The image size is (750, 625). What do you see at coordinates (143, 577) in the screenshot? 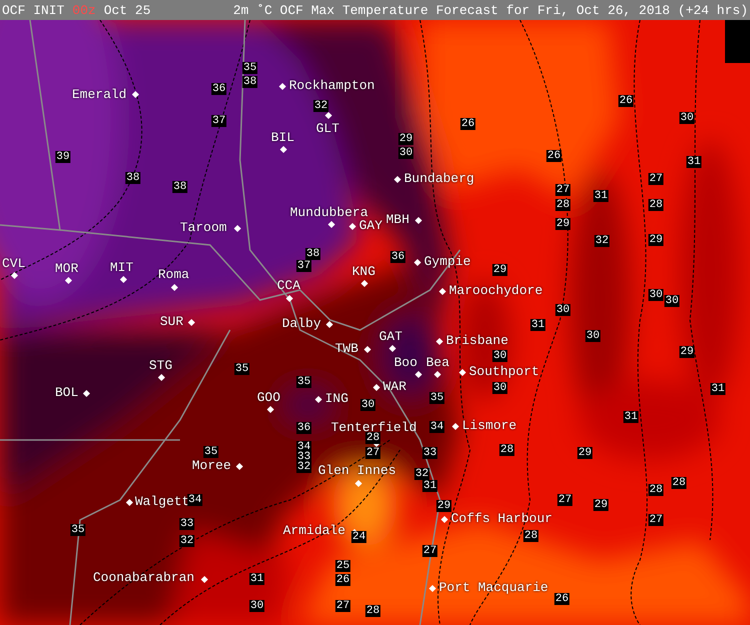
I see `place-label: Coonabarabran` at bounding box center [143, 577].